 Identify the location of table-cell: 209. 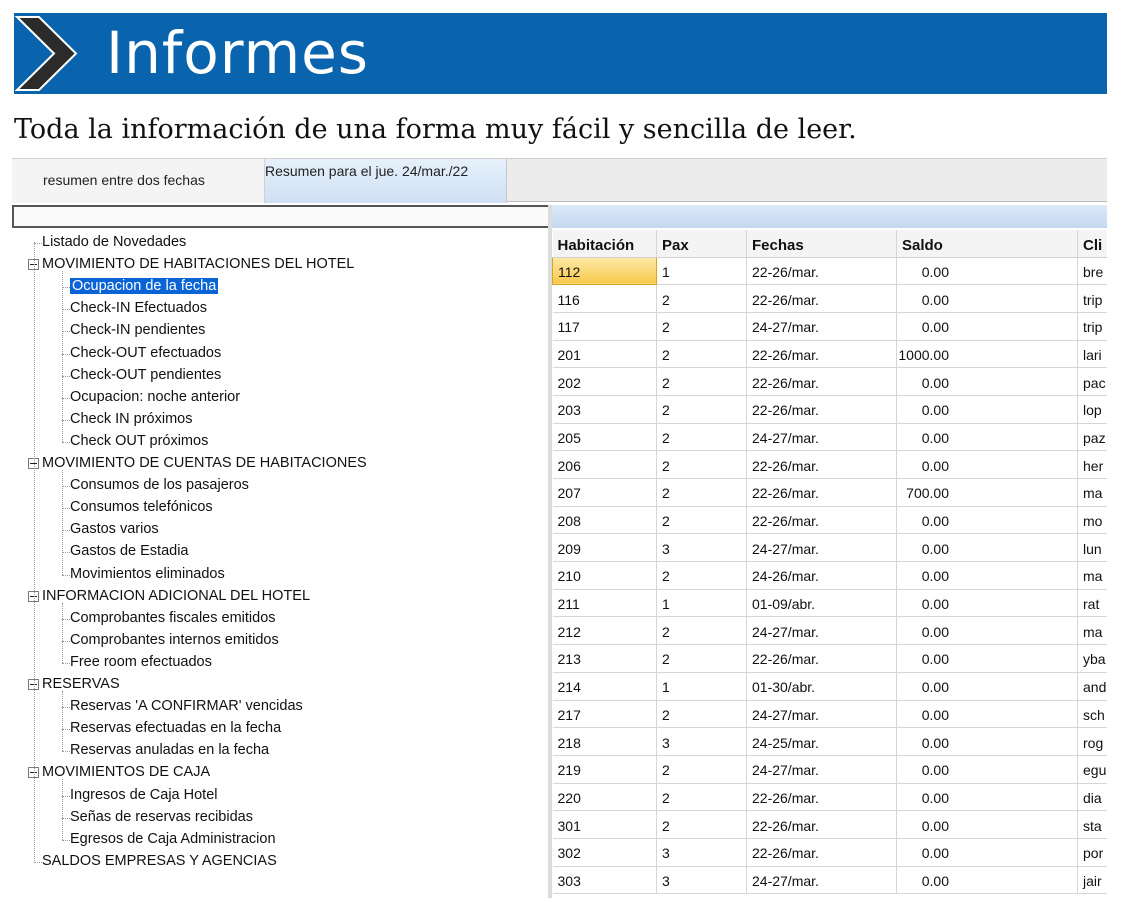
(604, 548).